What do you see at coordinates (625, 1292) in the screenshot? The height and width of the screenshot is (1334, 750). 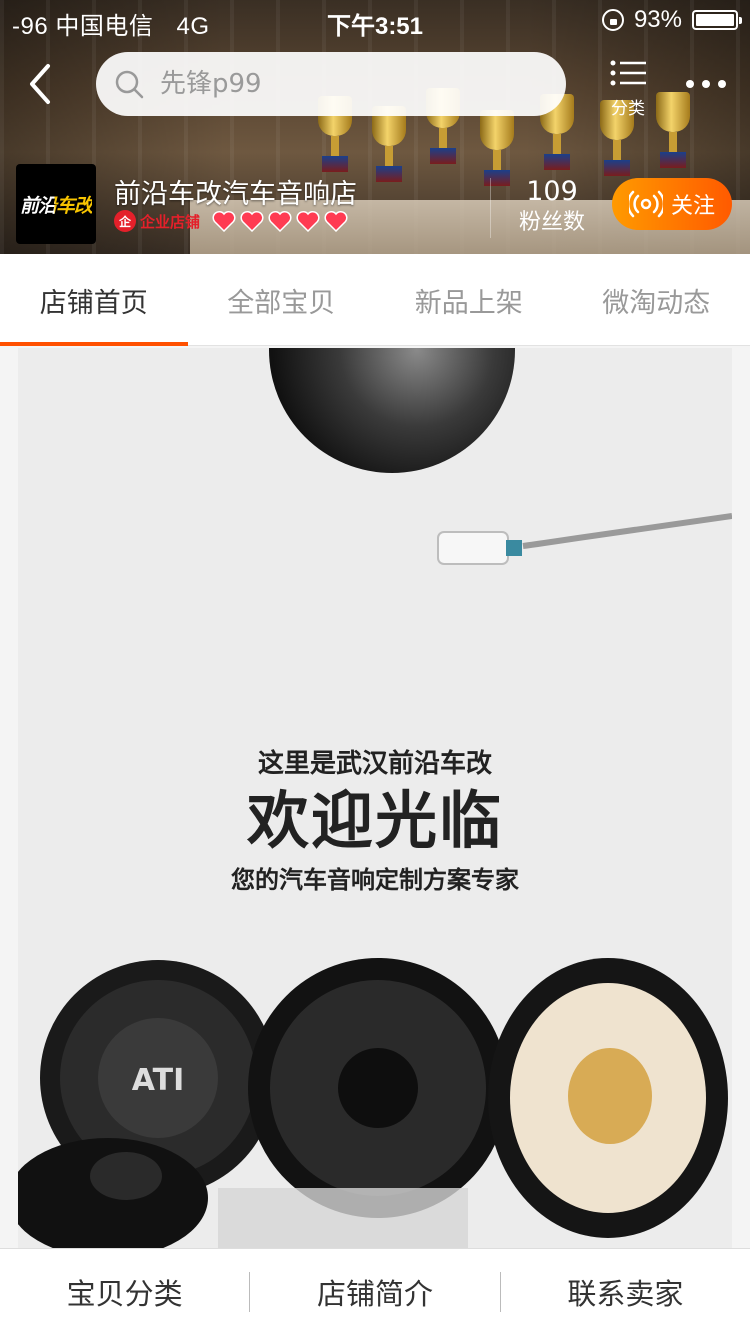 I see `bottom-item-contact-seller: 联系卖家` at bounding box center [625, 1292].